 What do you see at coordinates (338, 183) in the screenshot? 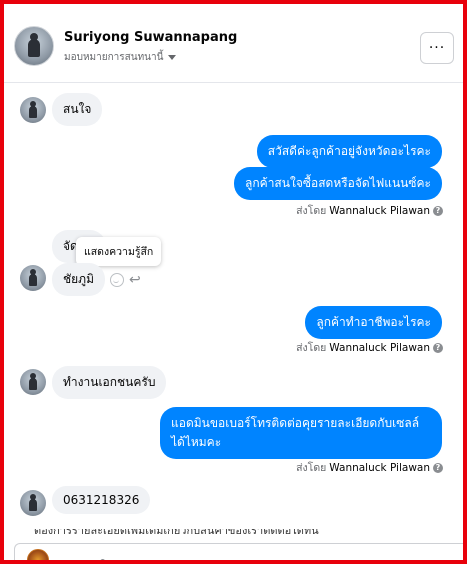
I see `outgoing-message: ลูกค้าสนใจซื้อสดหรือจัดไฟแนนซ์คะ` at bounding box center [338, 183].